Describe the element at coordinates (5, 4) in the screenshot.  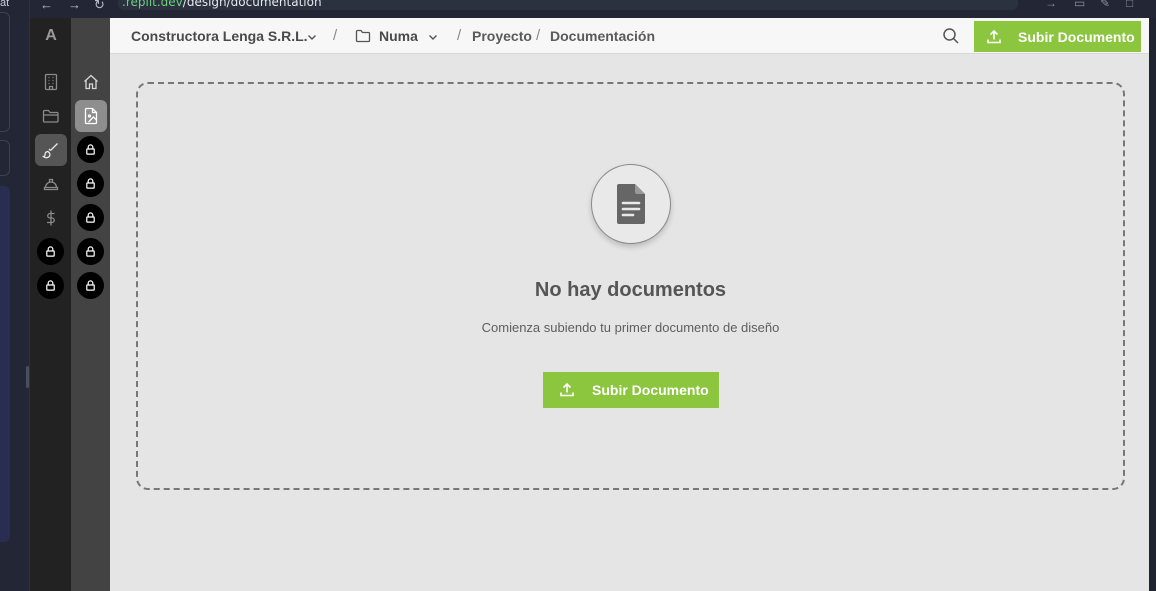
I see `side-panel-text: at` at that location.